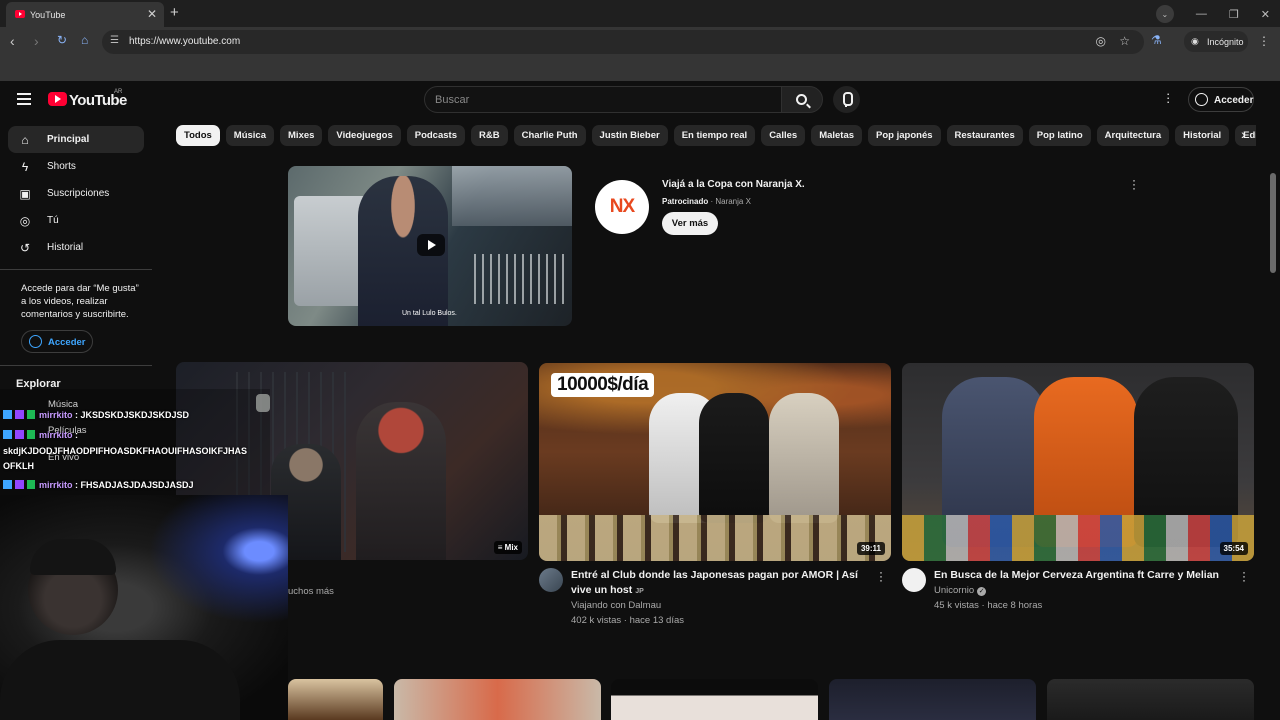 Image resolution: width=1280 pixels, height=720 pixels. Describe the element at coordinates (623, 42) in the screenshot. I see `address-bar: ☰ https://www.youtube.com ◎ ☆` at that location.